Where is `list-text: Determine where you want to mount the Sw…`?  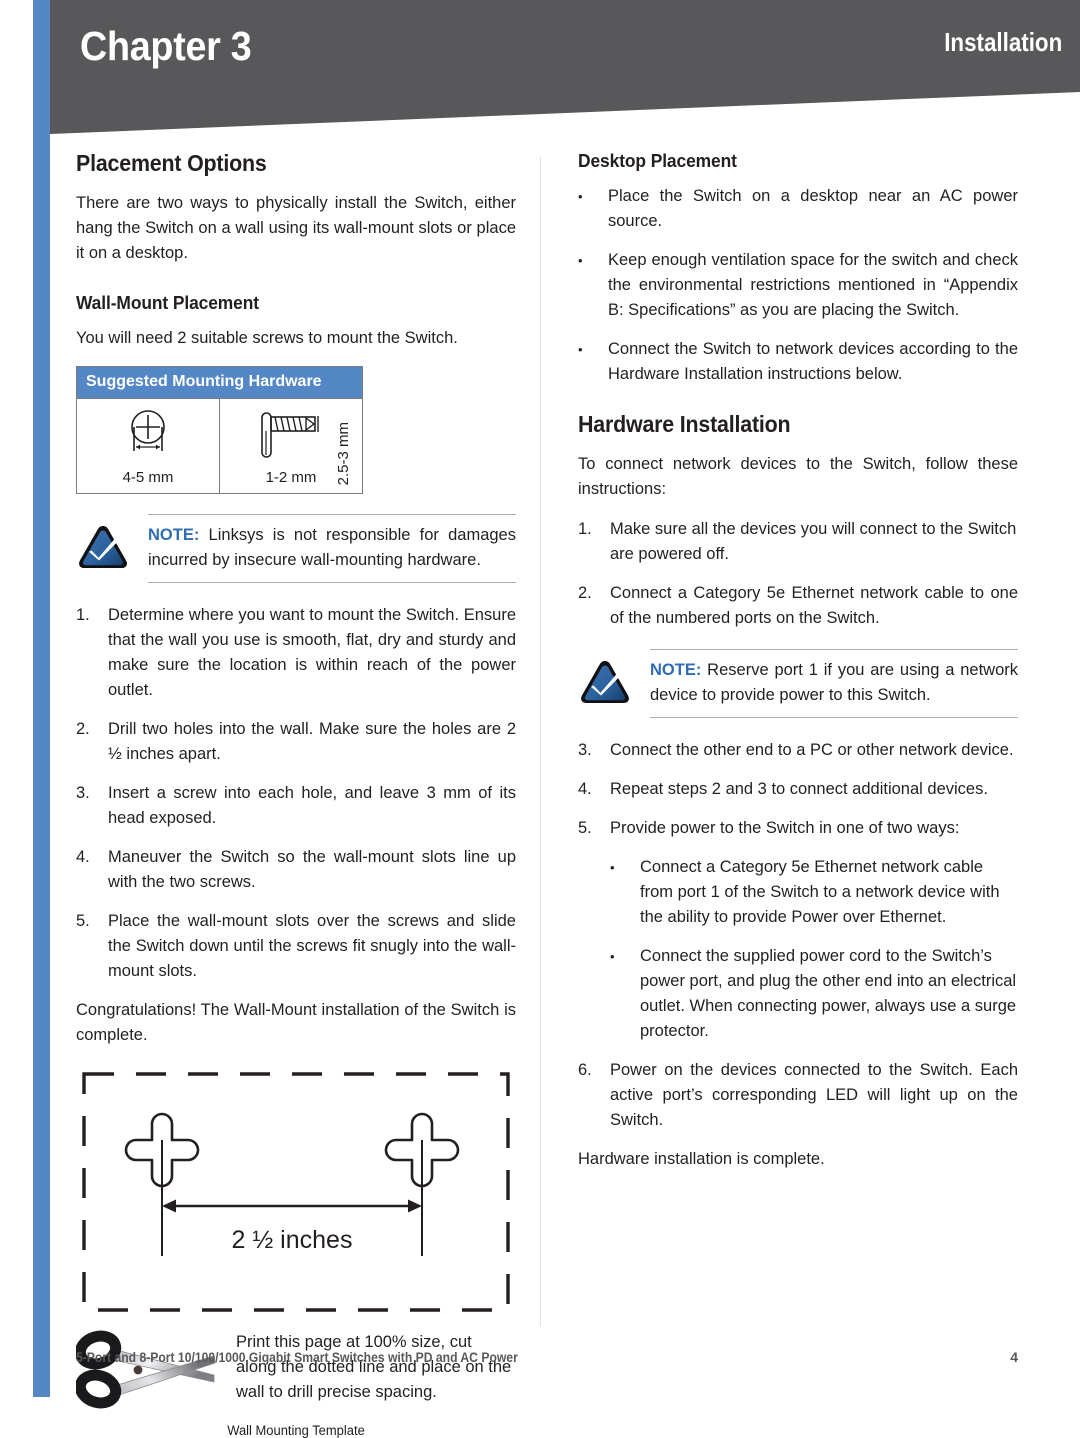 list-text: Determine where you want to mount the Sw… is located at coordinates (312, 652).